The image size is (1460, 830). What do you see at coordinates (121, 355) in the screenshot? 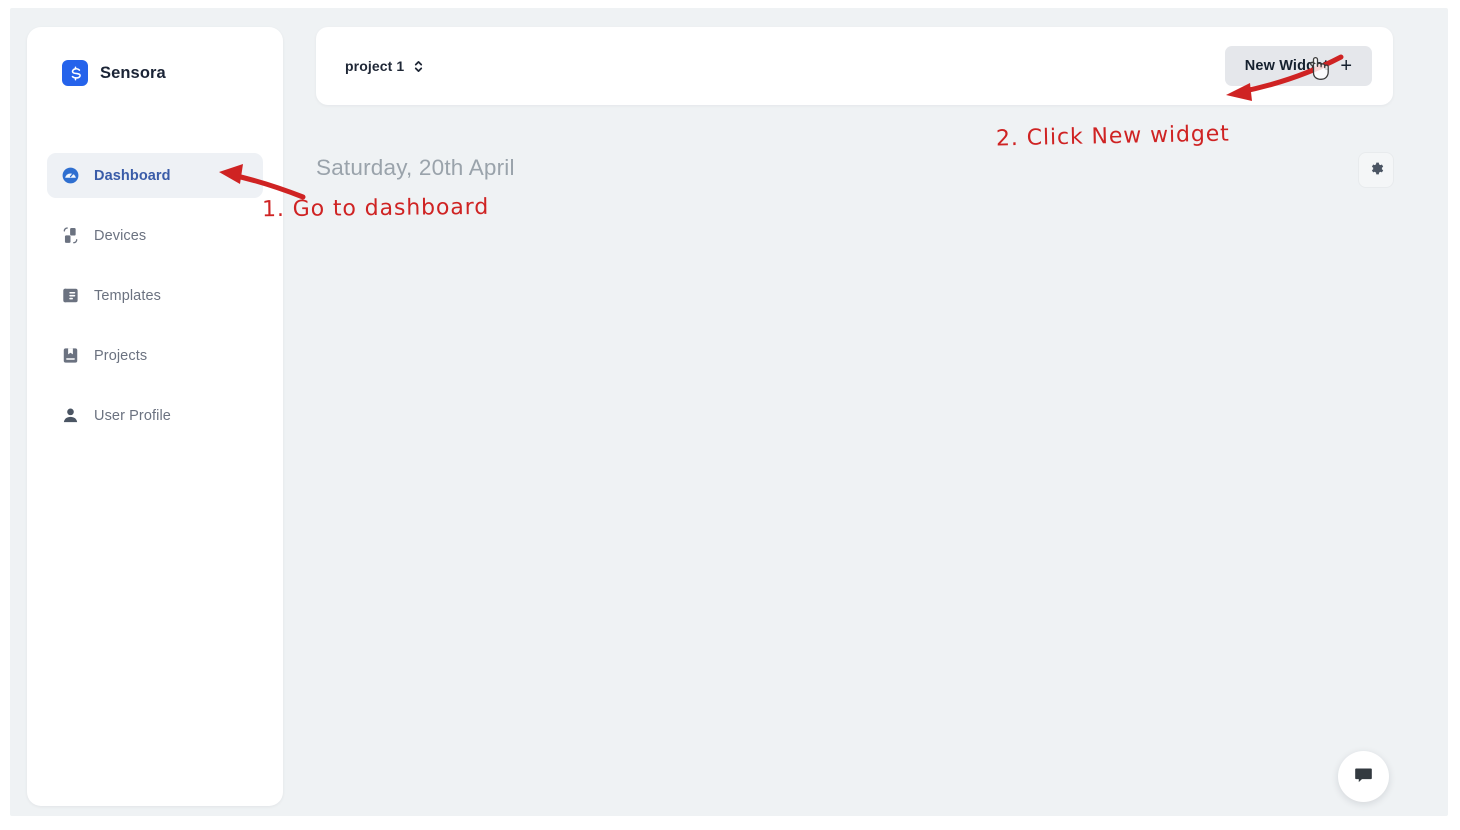
I see `sidebar-item-label: Projects` at bounding box center [121, 355].